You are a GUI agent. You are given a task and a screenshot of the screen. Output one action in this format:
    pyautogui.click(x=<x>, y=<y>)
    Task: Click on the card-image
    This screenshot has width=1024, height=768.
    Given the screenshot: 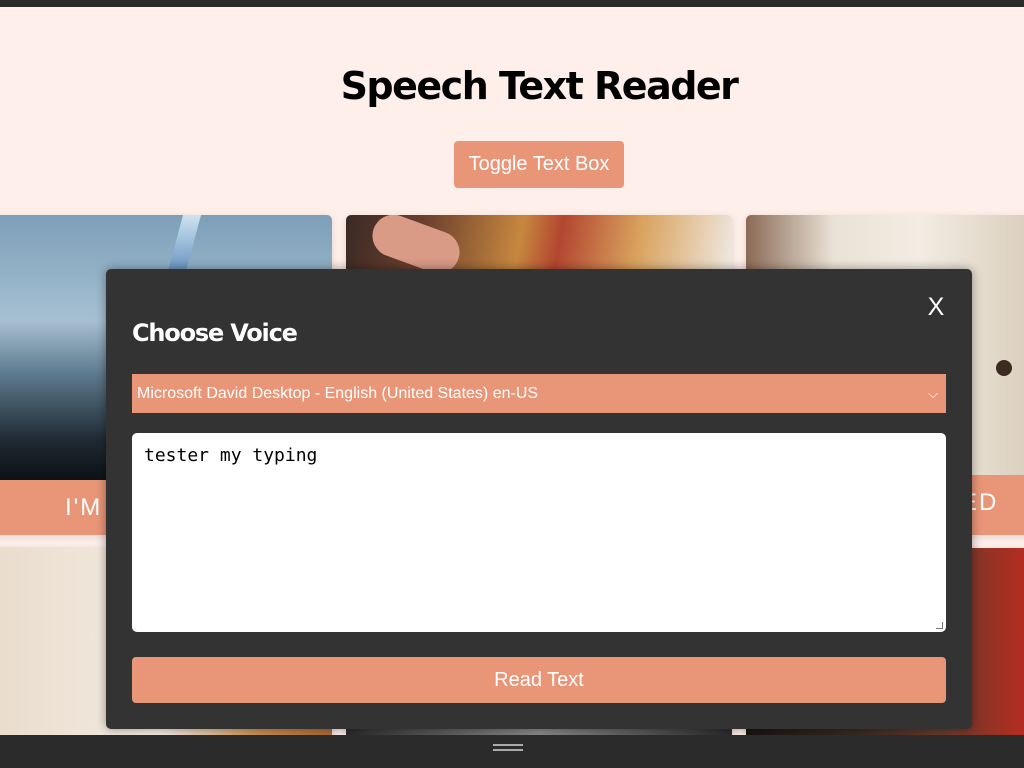 What is the action you would take?
    pyautogui.click(x=539, y=245)
    